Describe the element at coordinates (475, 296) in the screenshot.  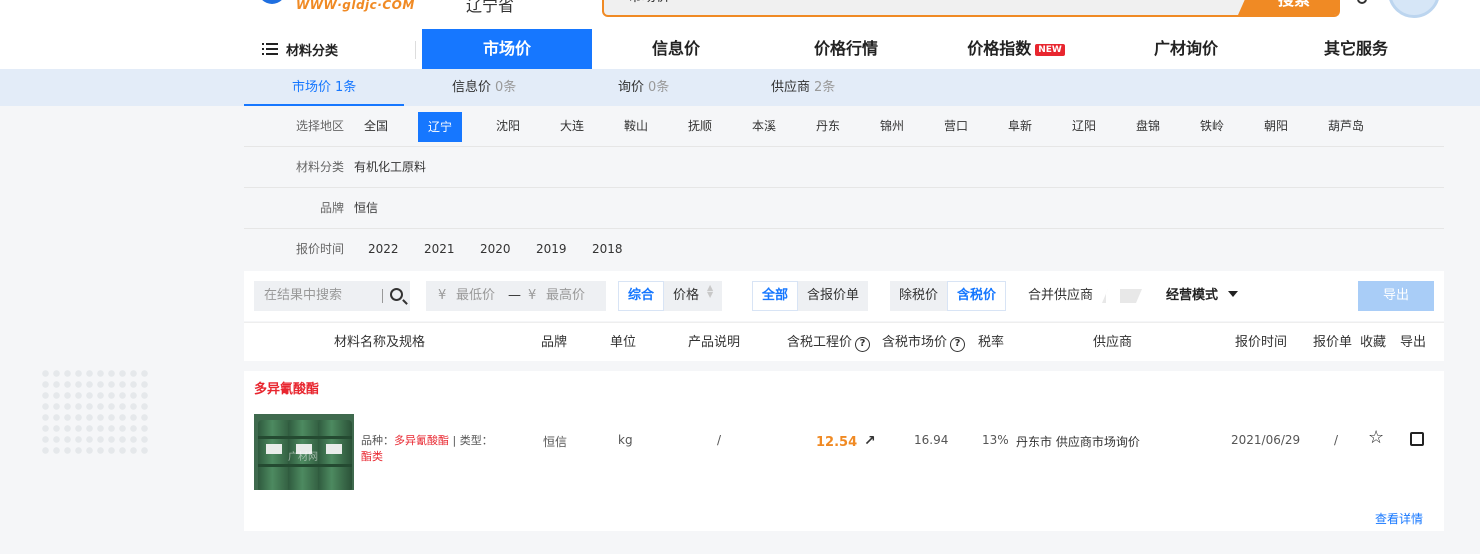
I see `min-price-field: 最低价` at that location.